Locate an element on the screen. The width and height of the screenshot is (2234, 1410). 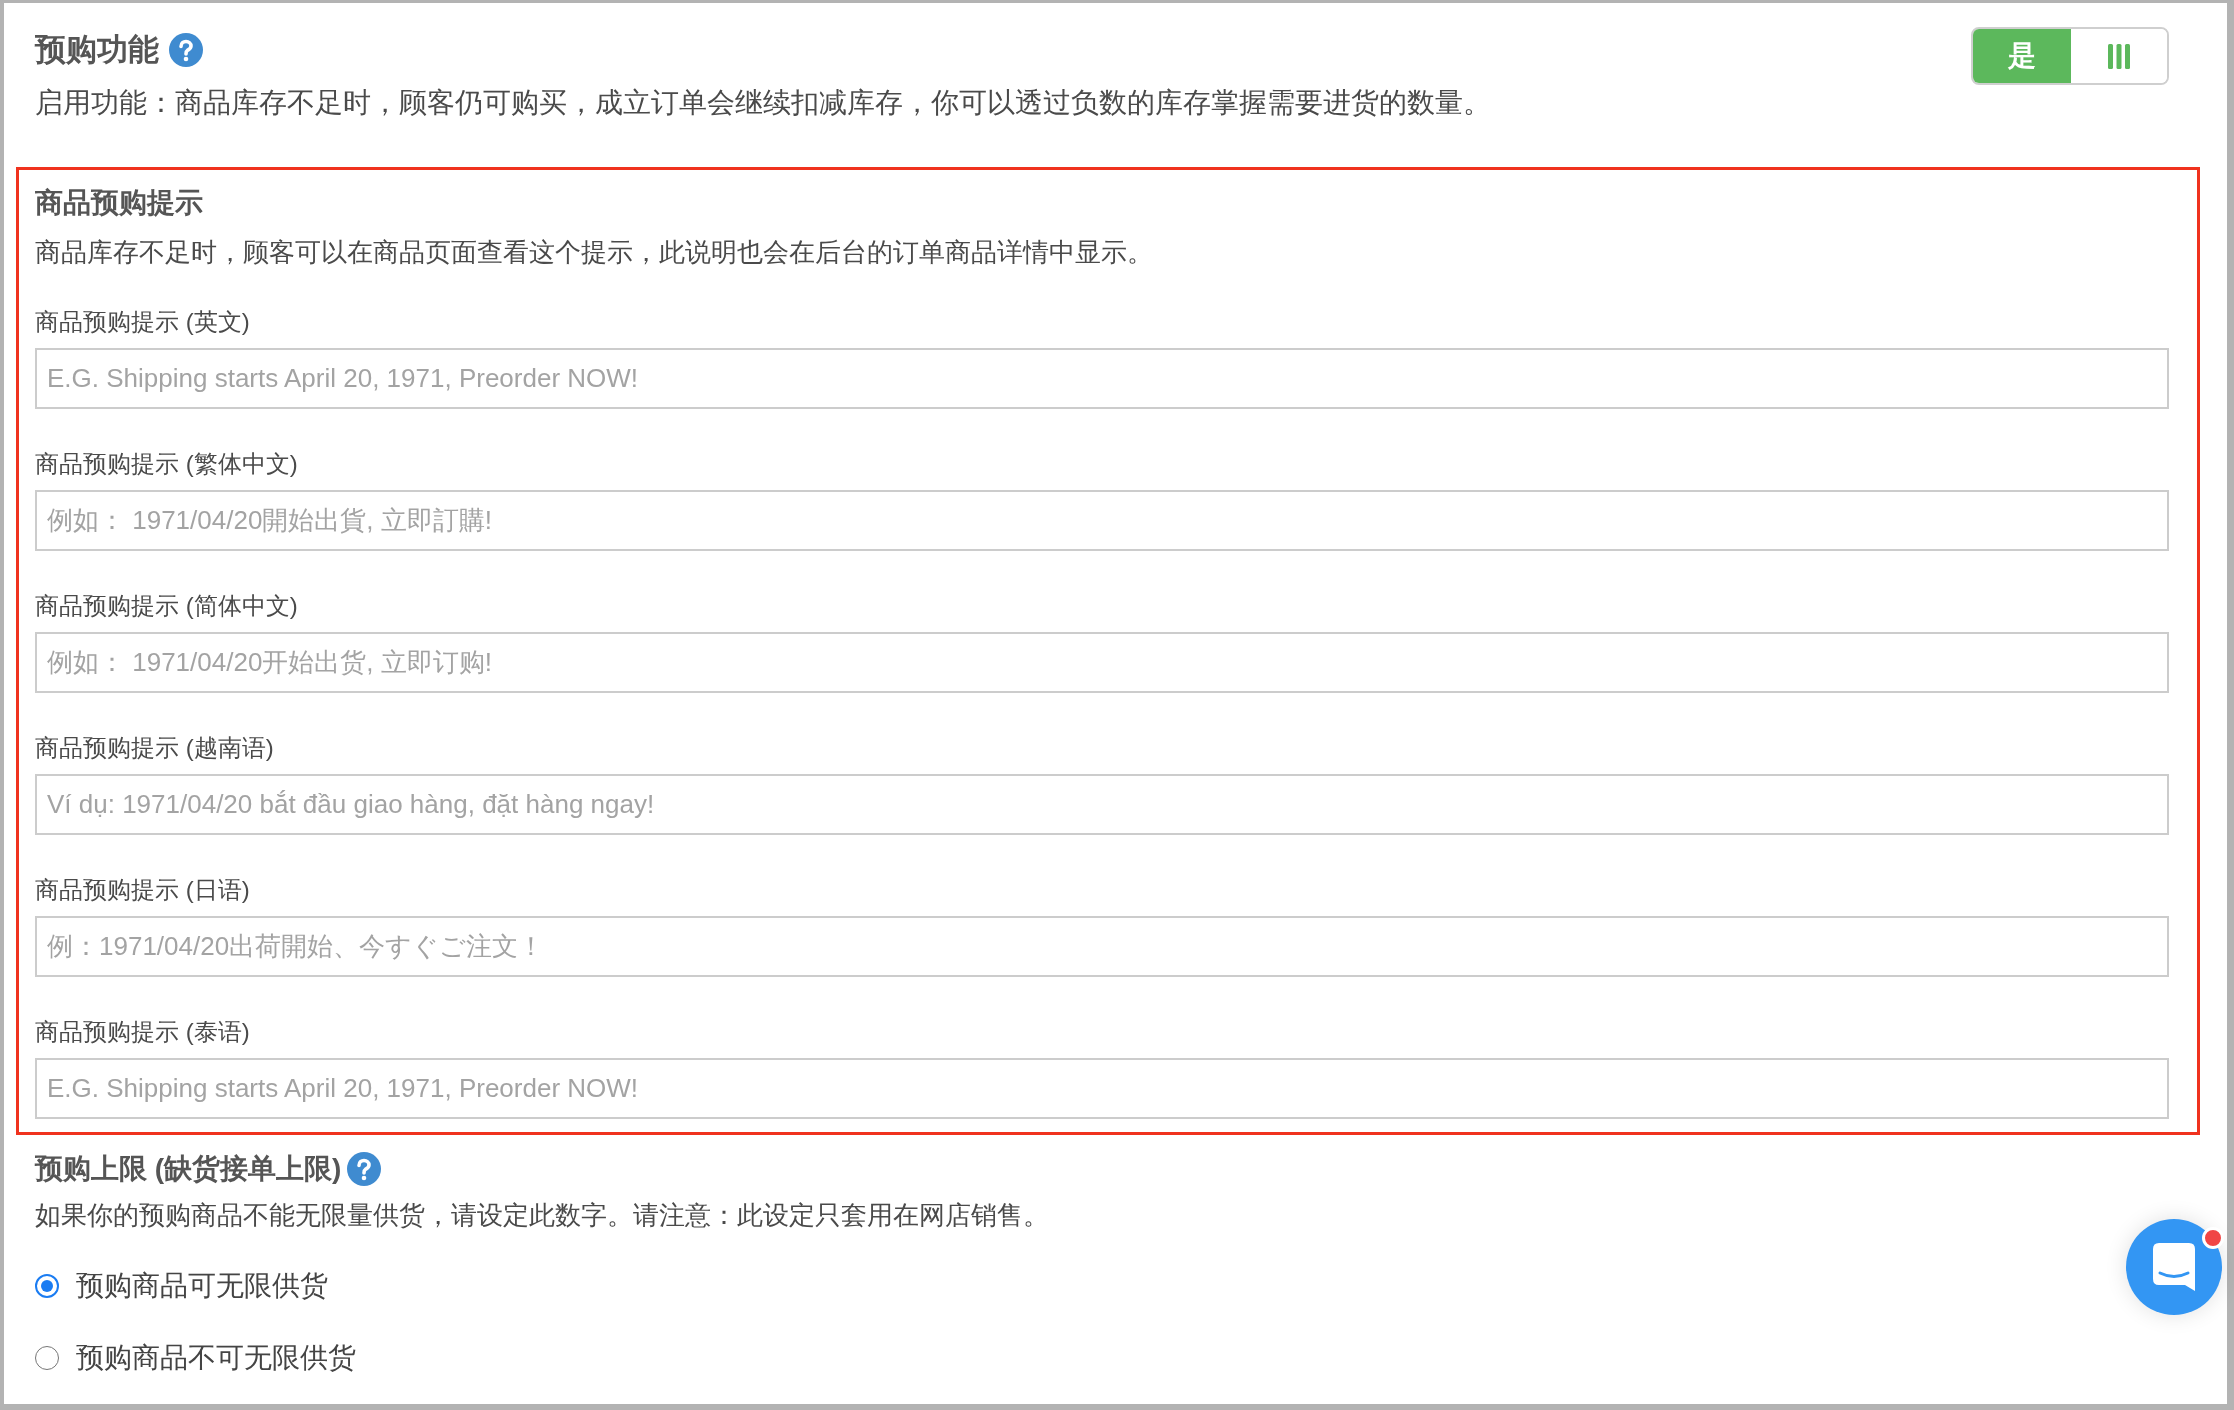
option-label: 预购商品不可无限供货 is located at coordinates (216, 1358).